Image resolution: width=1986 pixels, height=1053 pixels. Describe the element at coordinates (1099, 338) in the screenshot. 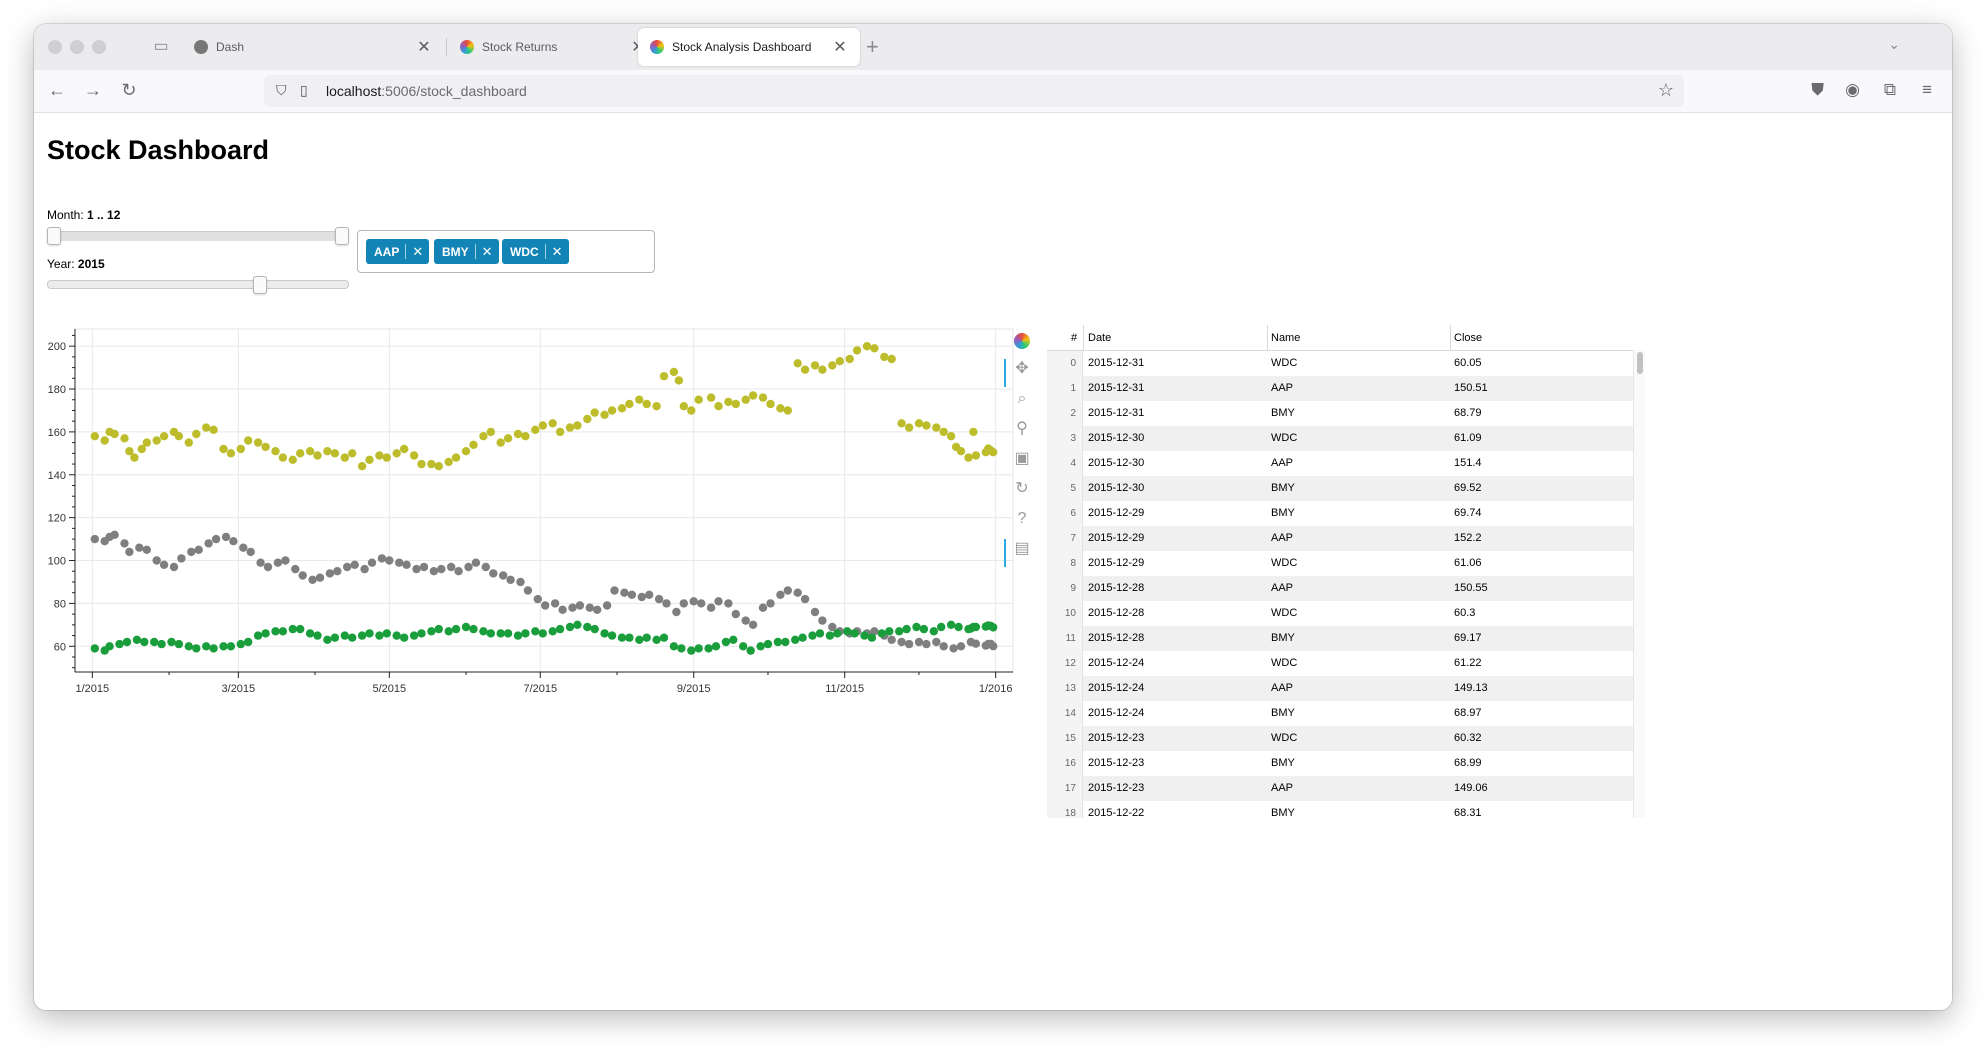

I see `column-header-date: Date` at that location.